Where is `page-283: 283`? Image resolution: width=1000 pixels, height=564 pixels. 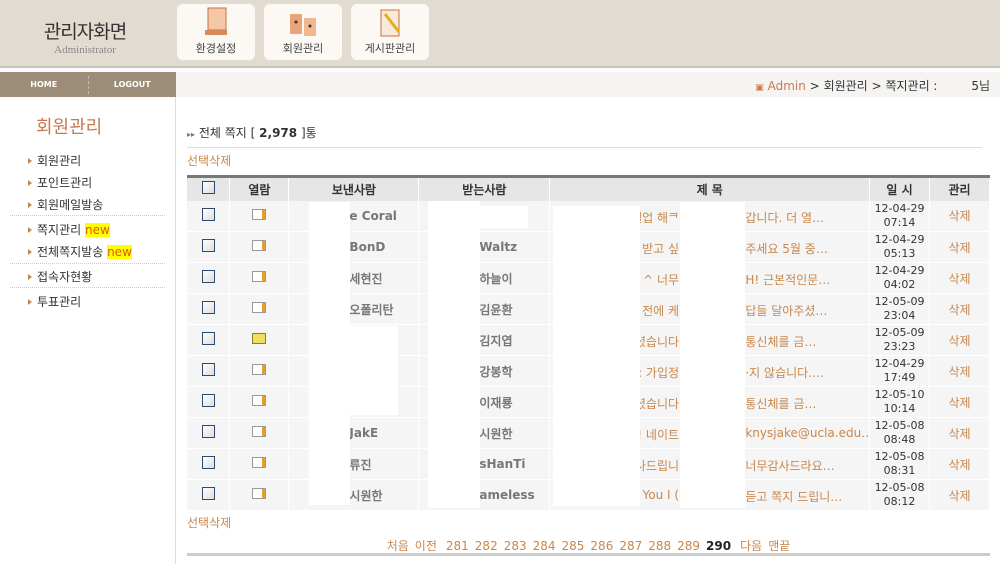 page-283: 283 is located at coordinates (515, 546).